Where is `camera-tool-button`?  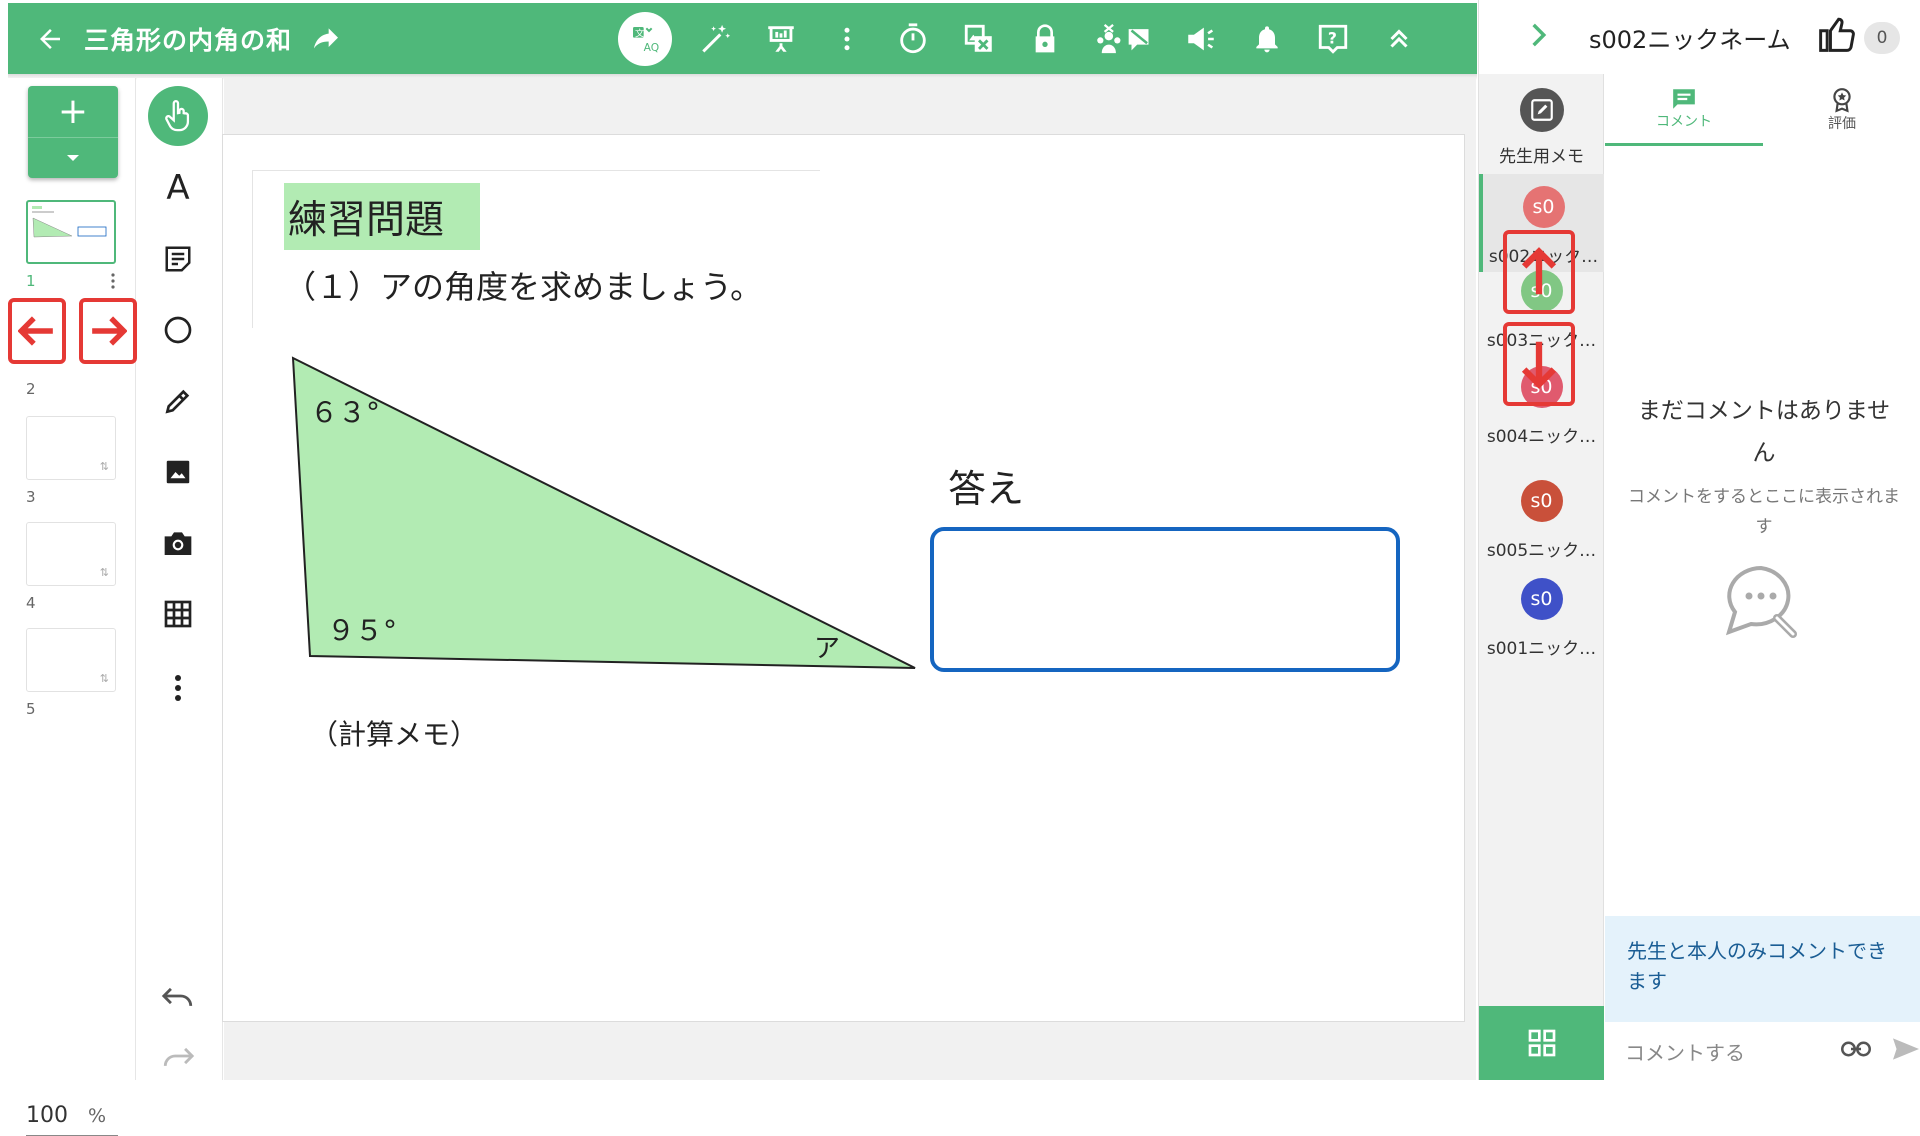
camera-tool-button is located at coordinates (178, 543).